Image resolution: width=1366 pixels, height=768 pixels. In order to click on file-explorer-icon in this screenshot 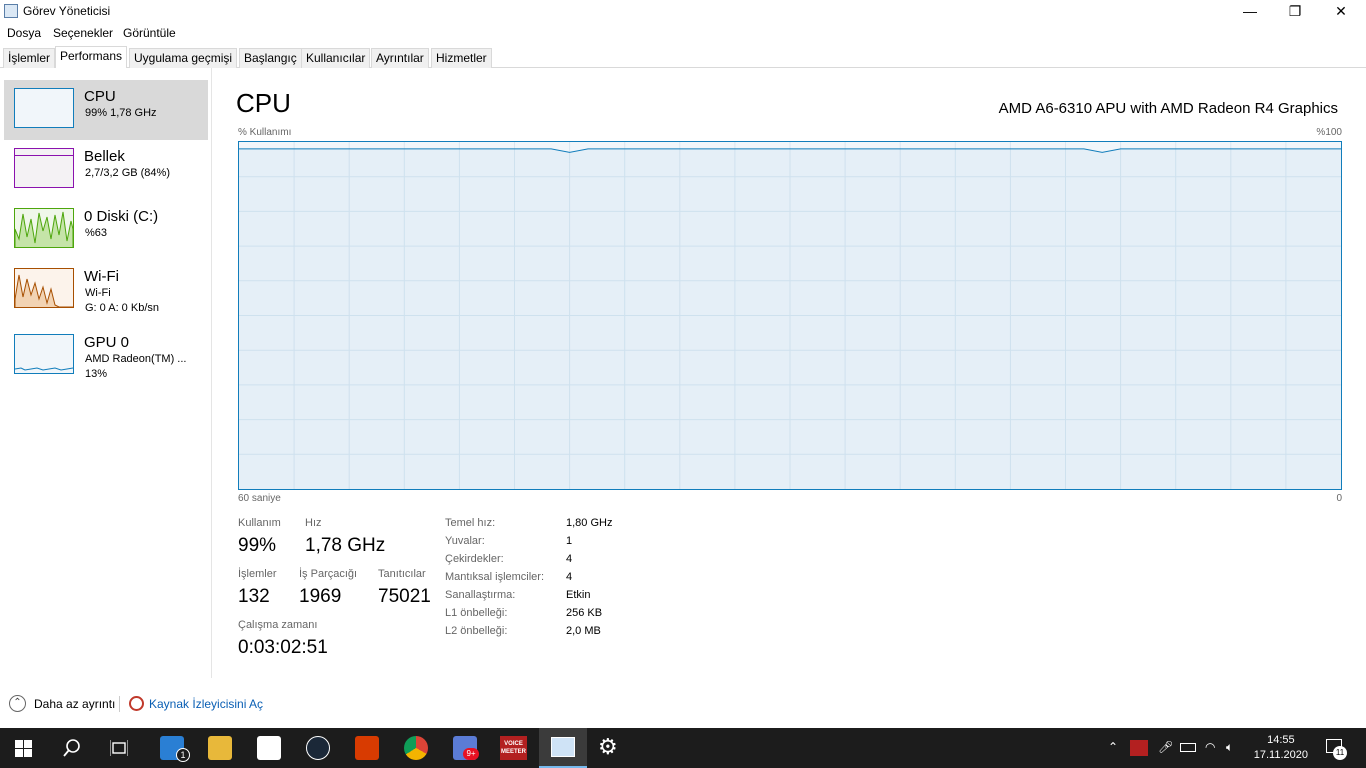, I will do `click(220, 748)`.